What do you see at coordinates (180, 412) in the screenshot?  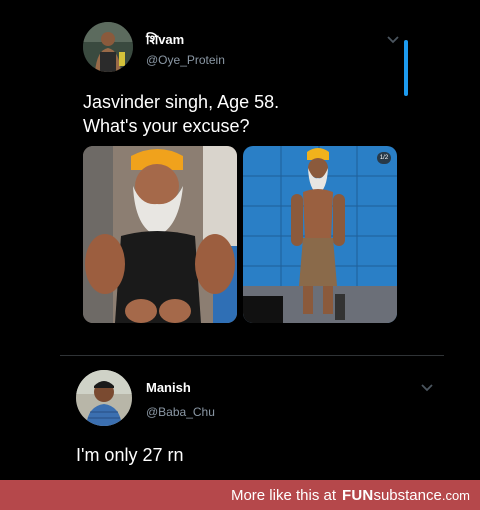 I see `author-handle: @Baba_Chu` at bounding box center [180, 412].